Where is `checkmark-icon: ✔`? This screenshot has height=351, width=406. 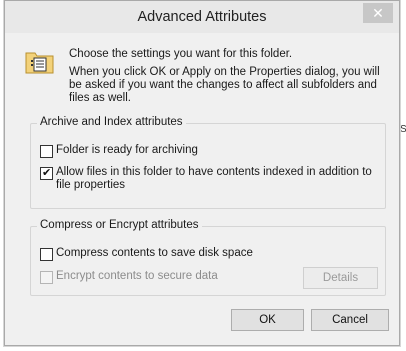
checkmark-icon: ✔ is located at coordinates (47, 173).